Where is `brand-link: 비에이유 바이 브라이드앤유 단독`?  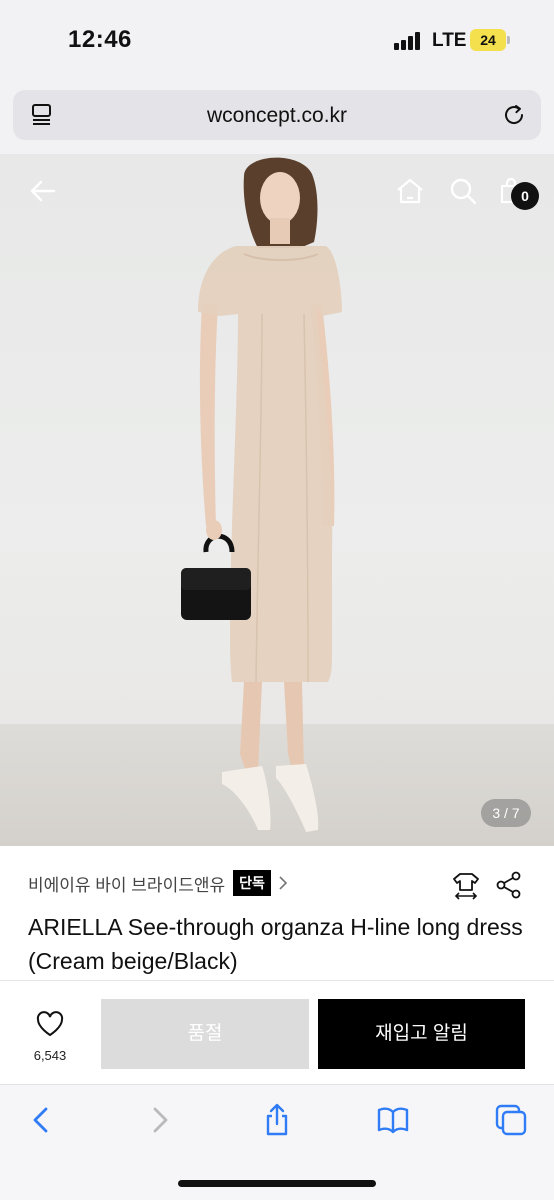 brand-link: 비에이유 바이 브라이드앤유 단독 is located at coordinates (158, 883).